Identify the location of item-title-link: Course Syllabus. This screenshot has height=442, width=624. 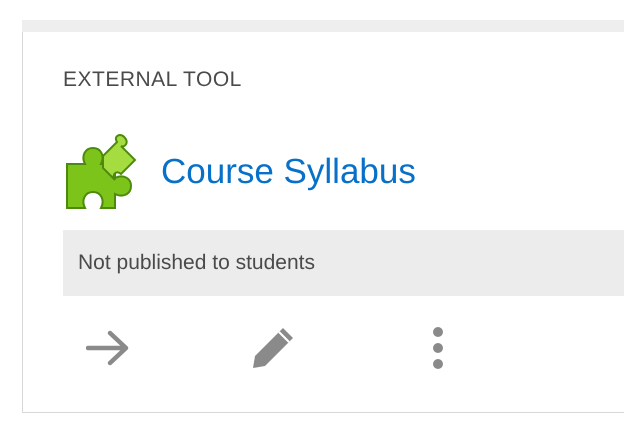
(288, 172).